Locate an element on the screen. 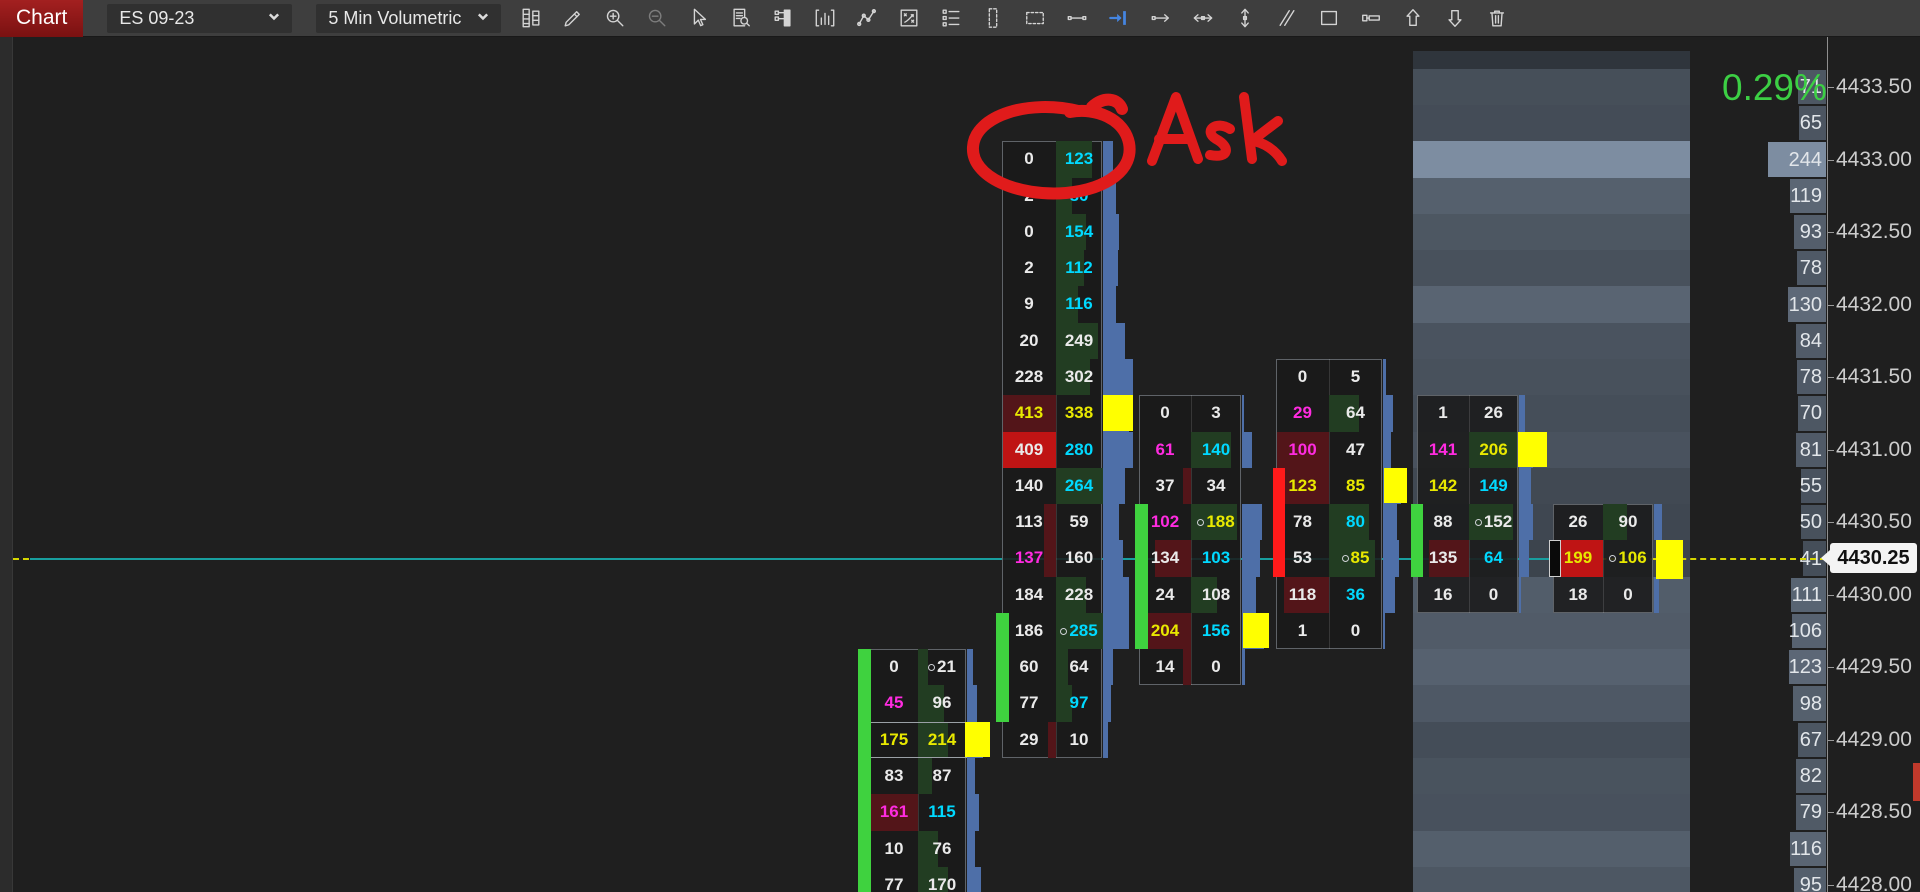 The image size is (1920, 892). ask-volume-cell: 36 is located at coordinates (1355, 594).